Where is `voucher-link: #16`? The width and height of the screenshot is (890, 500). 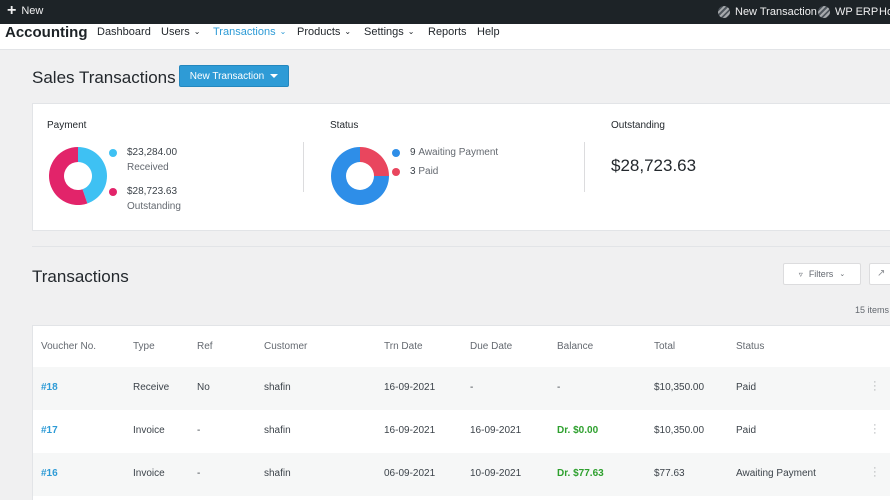
voucher-link: #16 is located at coordinates (49, 473).